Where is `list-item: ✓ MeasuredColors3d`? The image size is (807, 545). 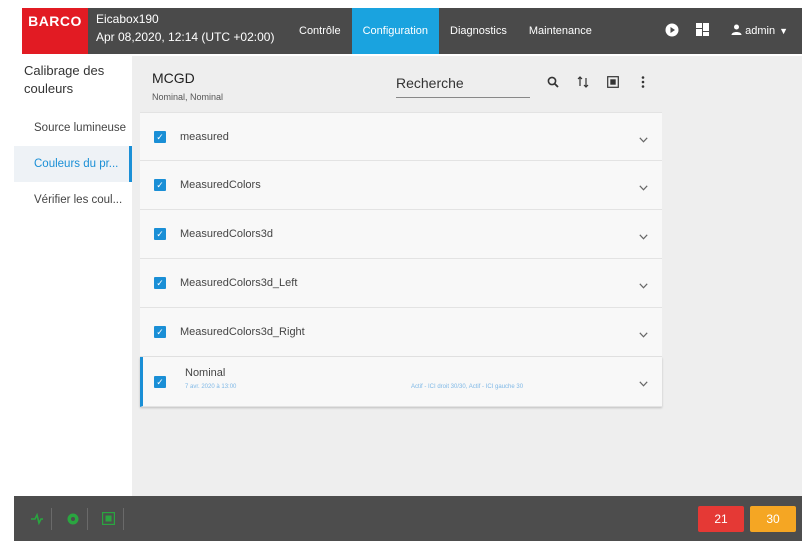
list-item: ✓ MeasuredColors3d is located at coordinates (401, 234).